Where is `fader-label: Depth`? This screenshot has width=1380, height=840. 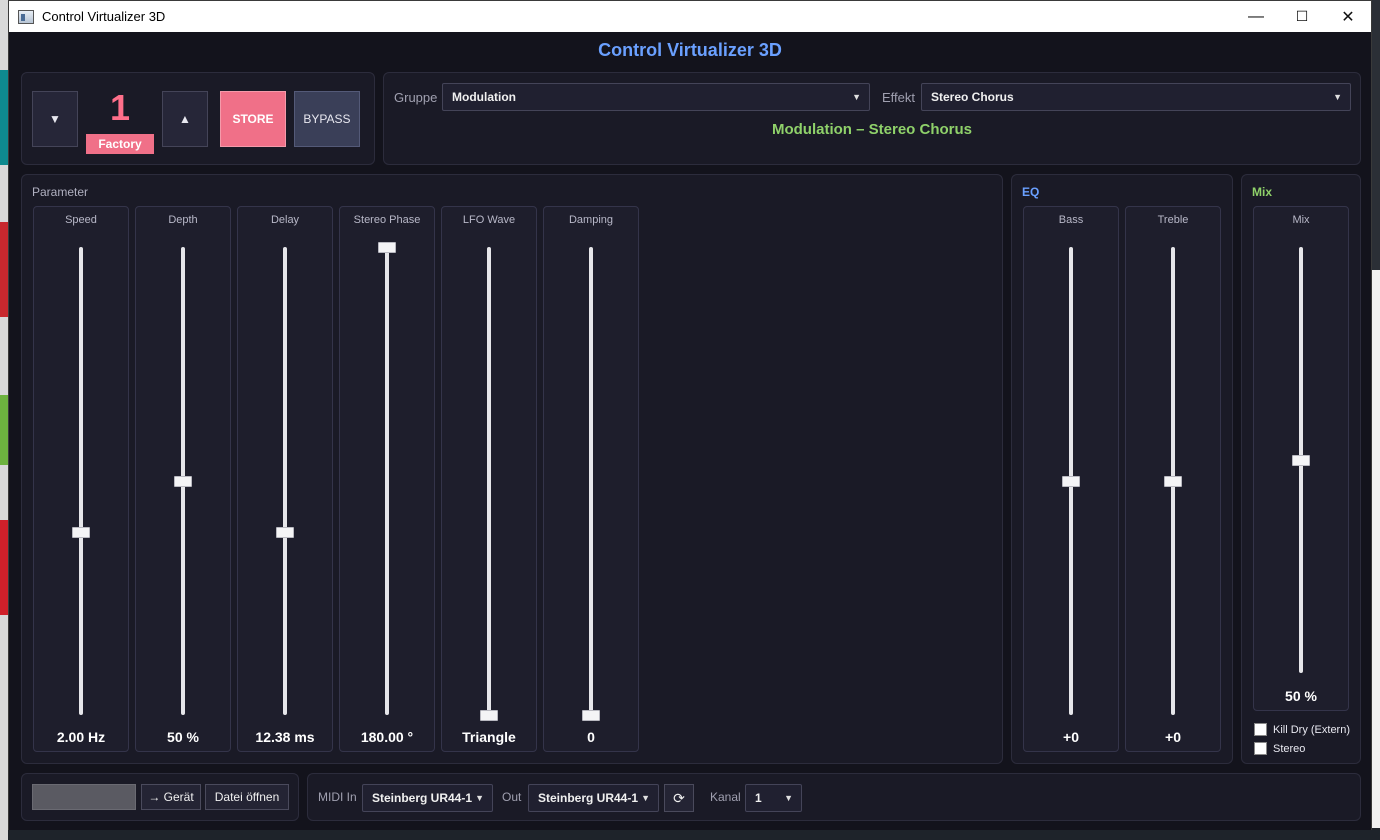 fader-label: Depth is located at coordinates (183, 220).